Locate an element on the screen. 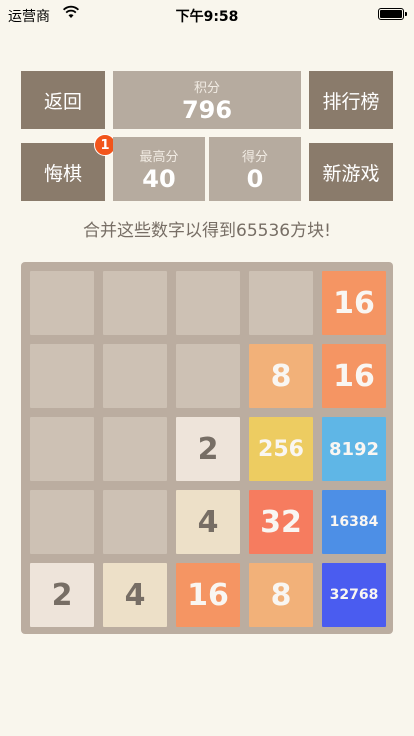 The image size is (414, 736). battery-icon is located at coordinates (392, 14).